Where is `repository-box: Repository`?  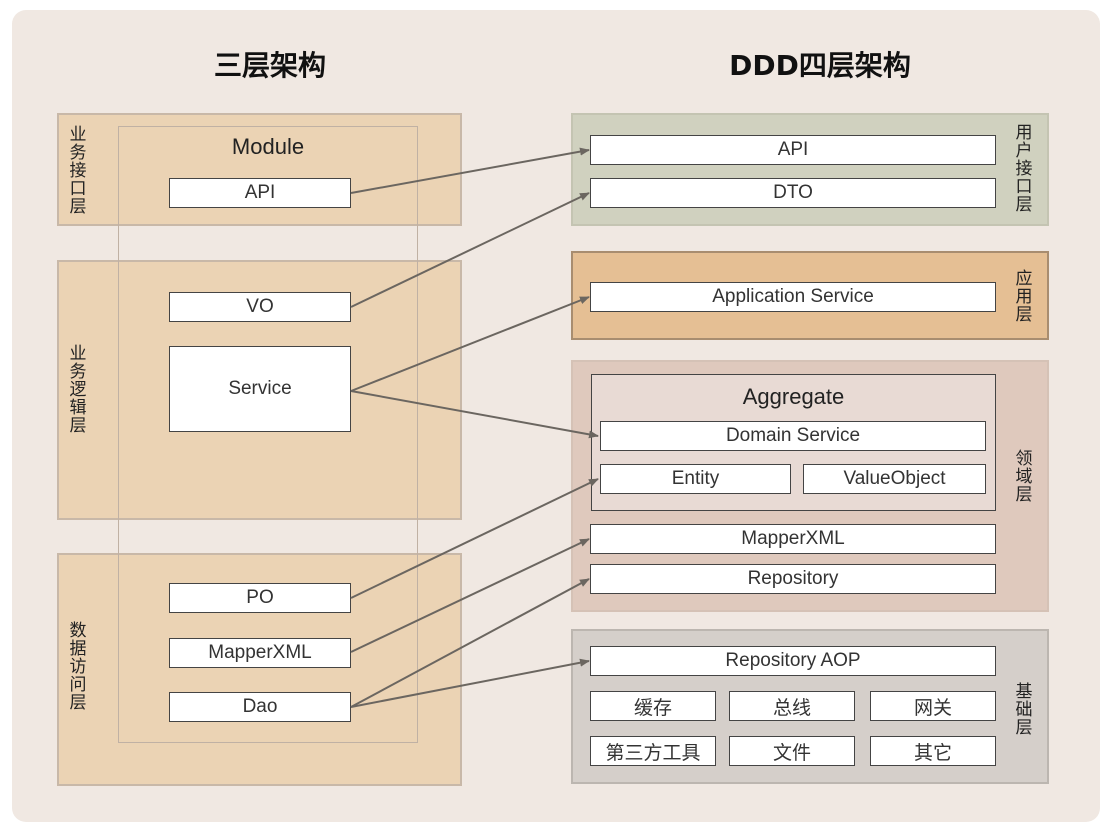
repository-box: Repository is located at coordinates (793, 579).